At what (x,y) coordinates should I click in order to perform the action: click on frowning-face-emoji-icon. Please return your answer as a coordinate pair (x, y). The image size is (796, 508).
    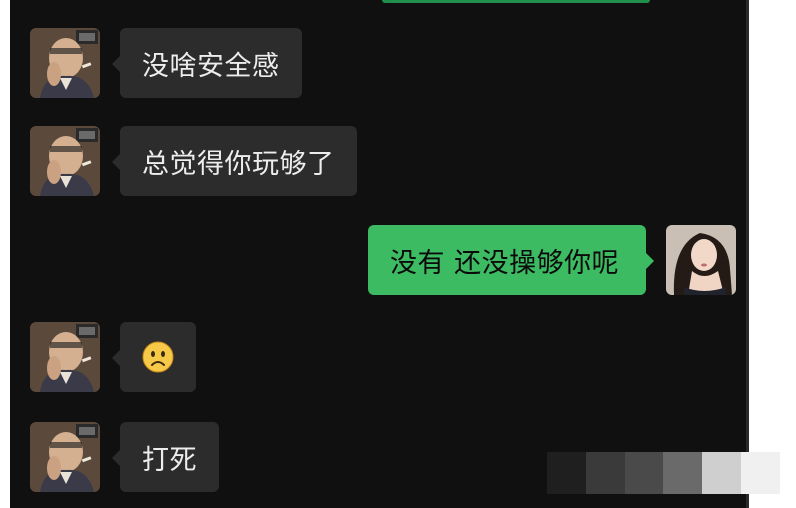
    Looking at the image, I should click on (158, 357).